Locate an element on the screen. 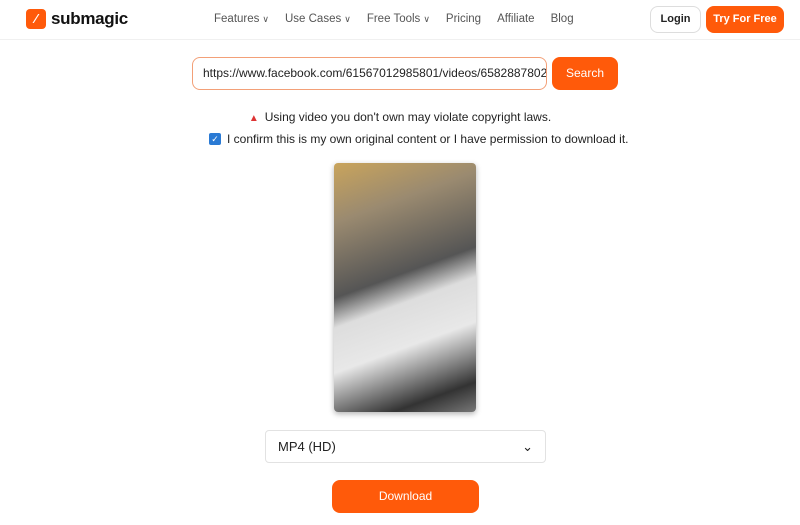 The height and width of the screenshot is (525, 800). logo: ⁄ submagic is located at coordinates (77, 19).